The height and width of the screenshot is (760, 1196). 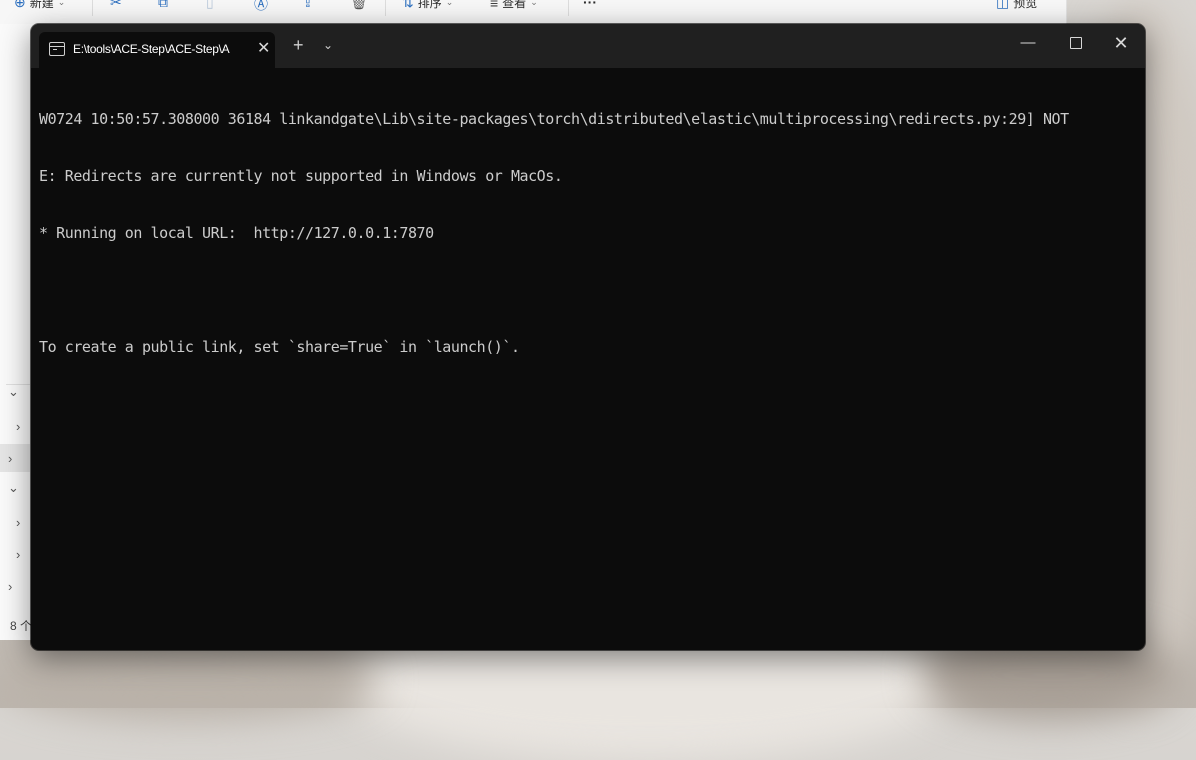 I want to click on background-blur, so click(x=190, y=680).